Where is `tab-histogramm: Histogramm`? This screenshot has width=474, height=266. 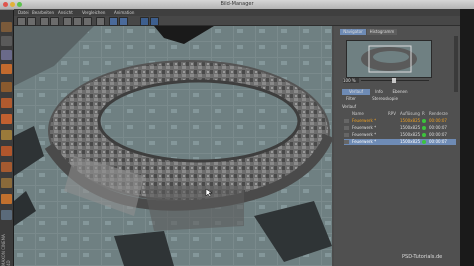
tab-histogramm: Histogramm is located at coordinates (382, 32).